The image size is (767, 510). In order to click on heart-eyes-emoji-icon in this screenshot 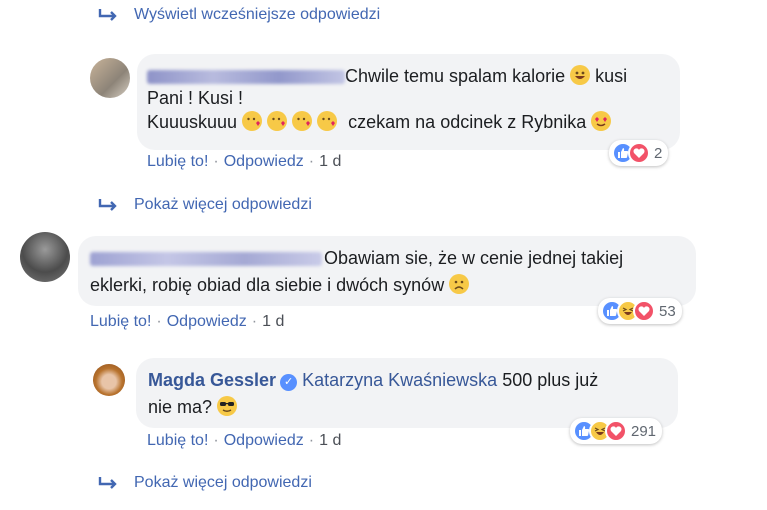, I will do `click(601, 121)`.